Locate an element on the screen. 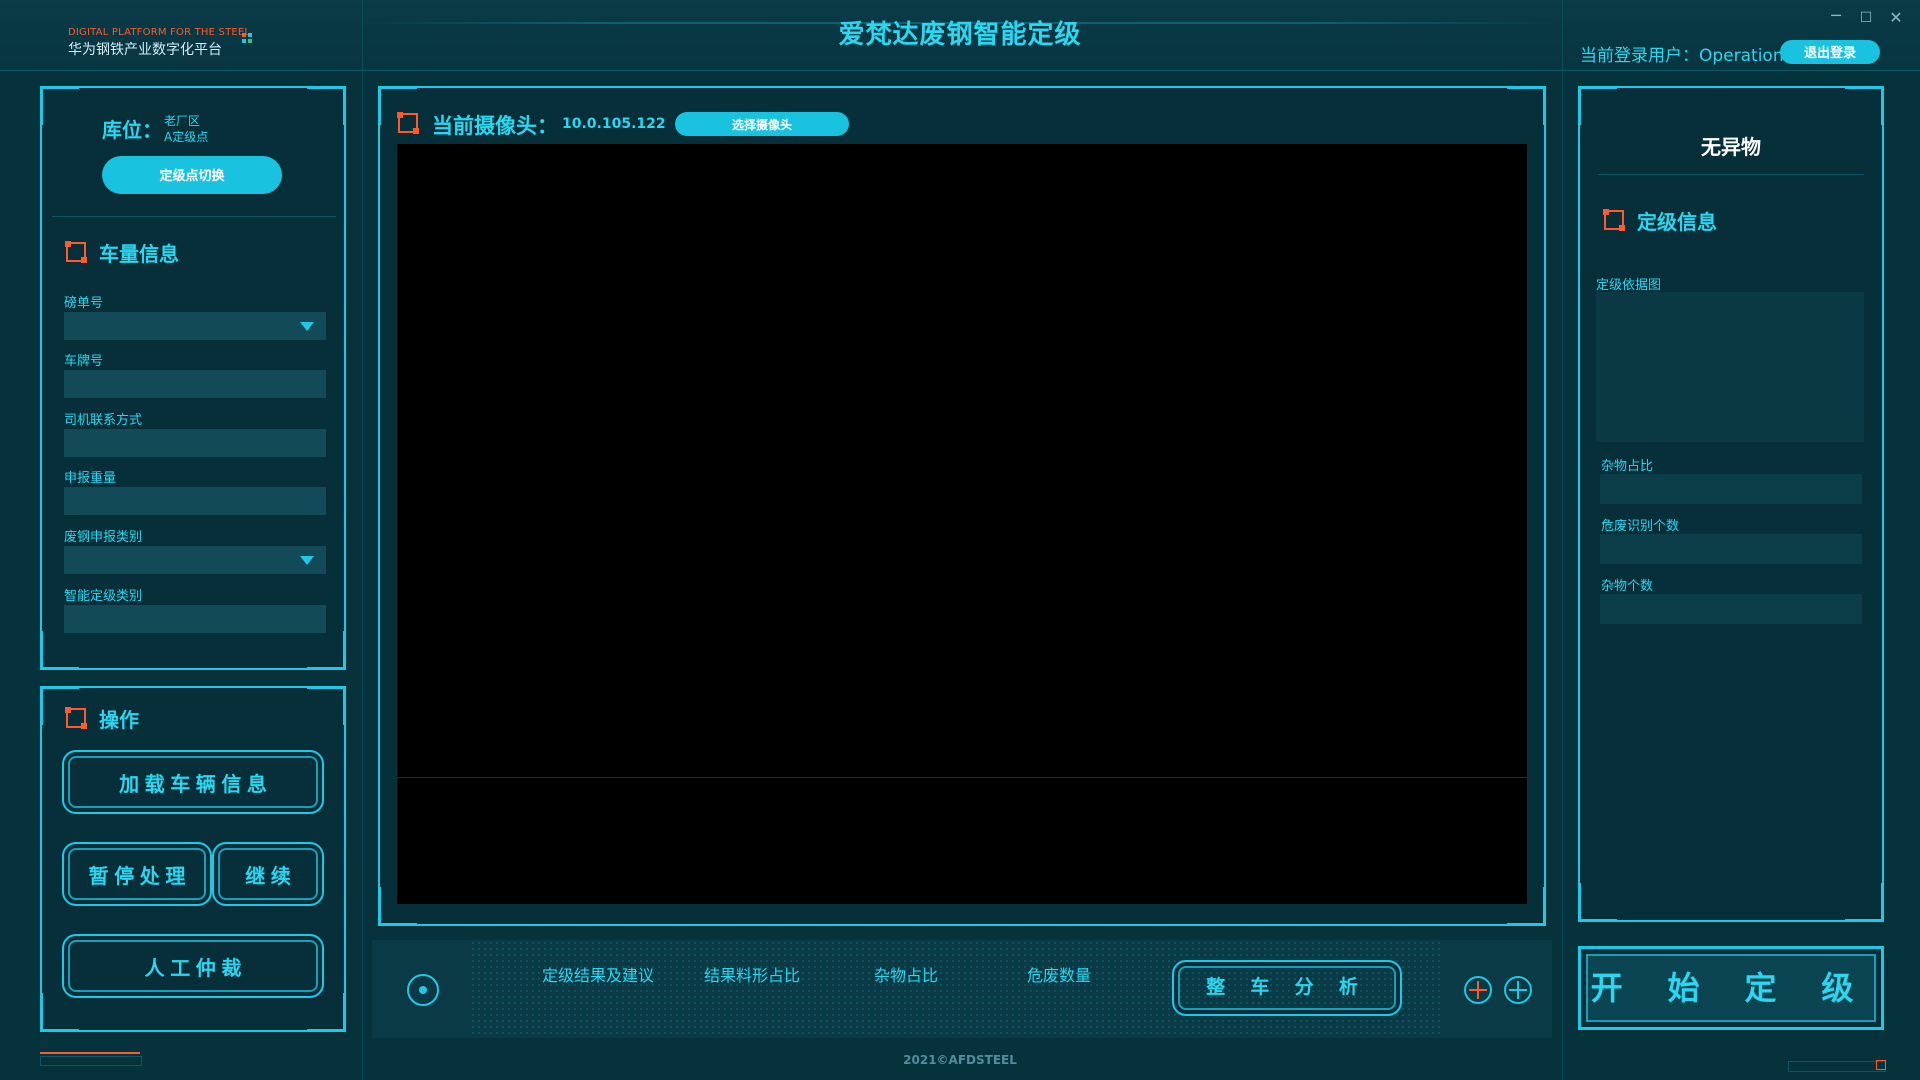  hazard-count-value is located at coordinates (1731, 549).